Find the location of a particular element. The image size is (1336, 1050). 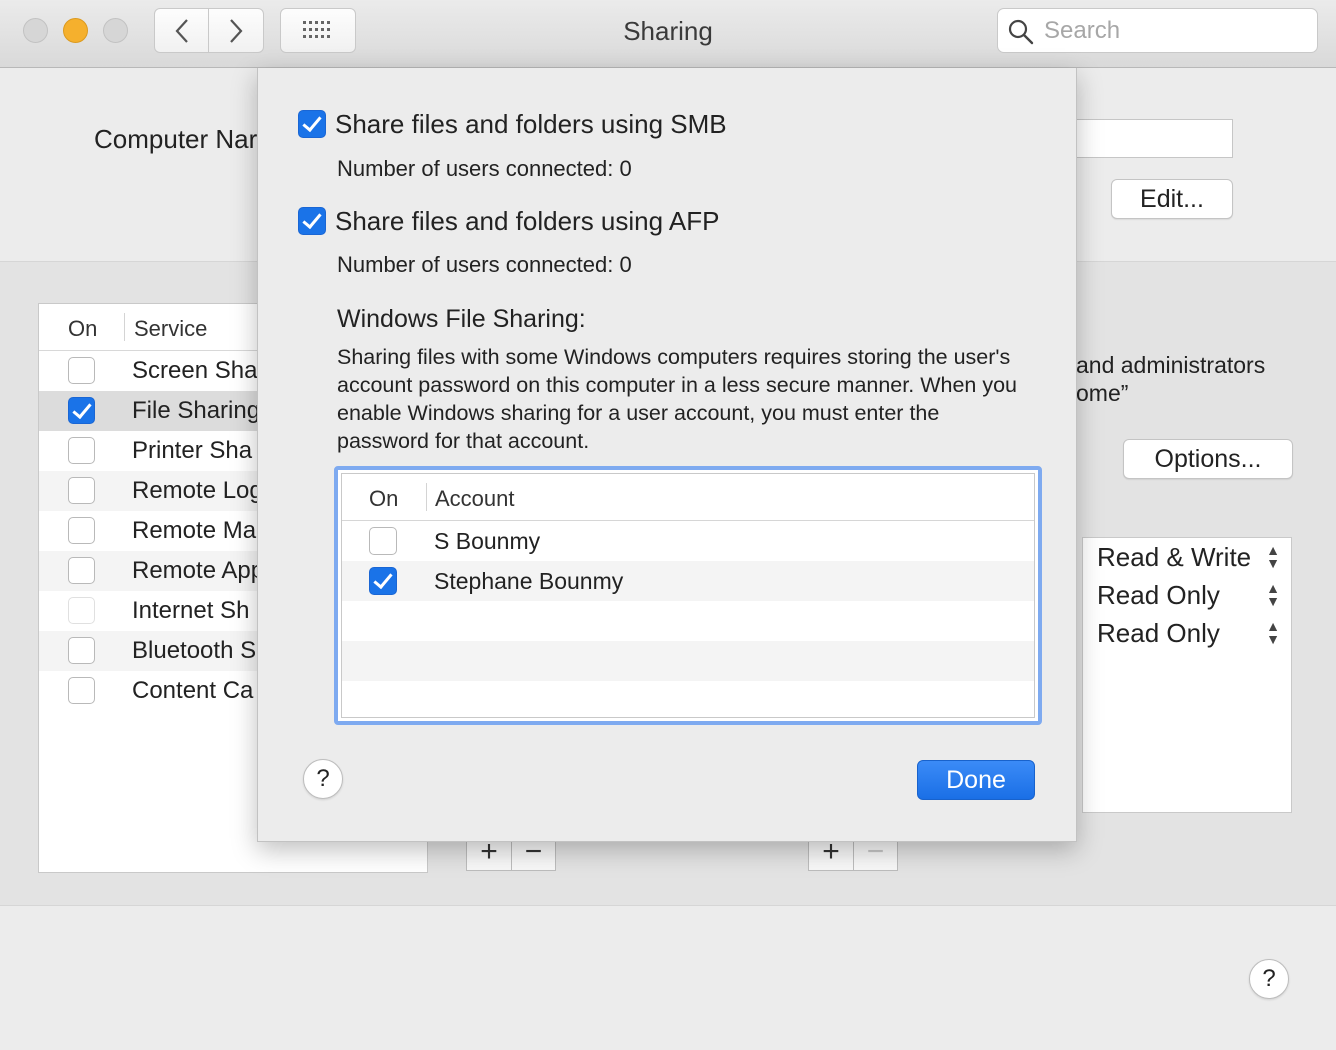

smb-label: Share files and folders using SMB is located at coordinates (531, 124).